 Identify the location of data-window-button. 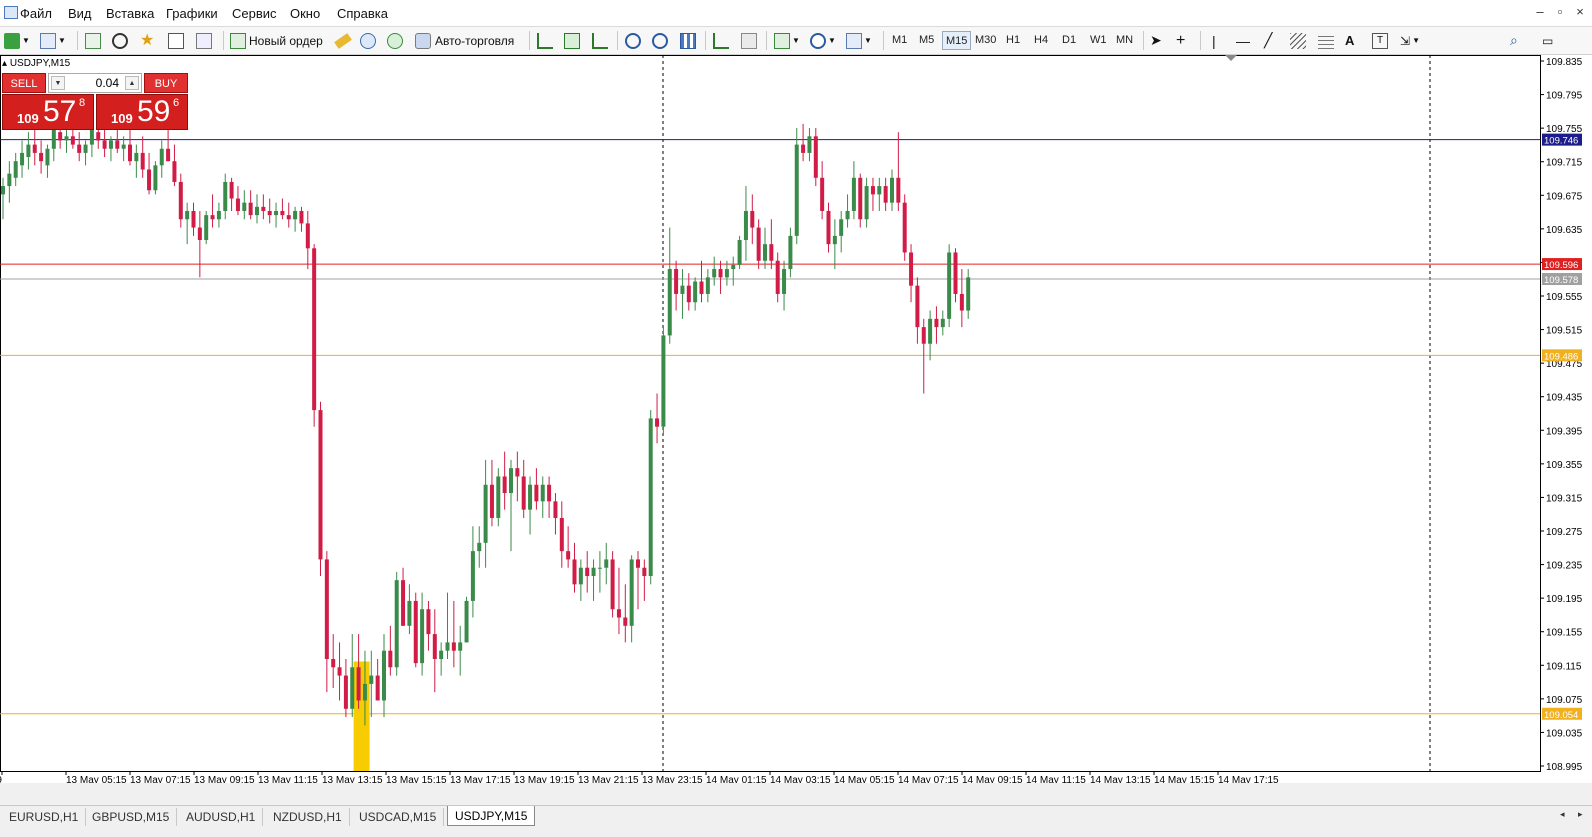
(120, 40).